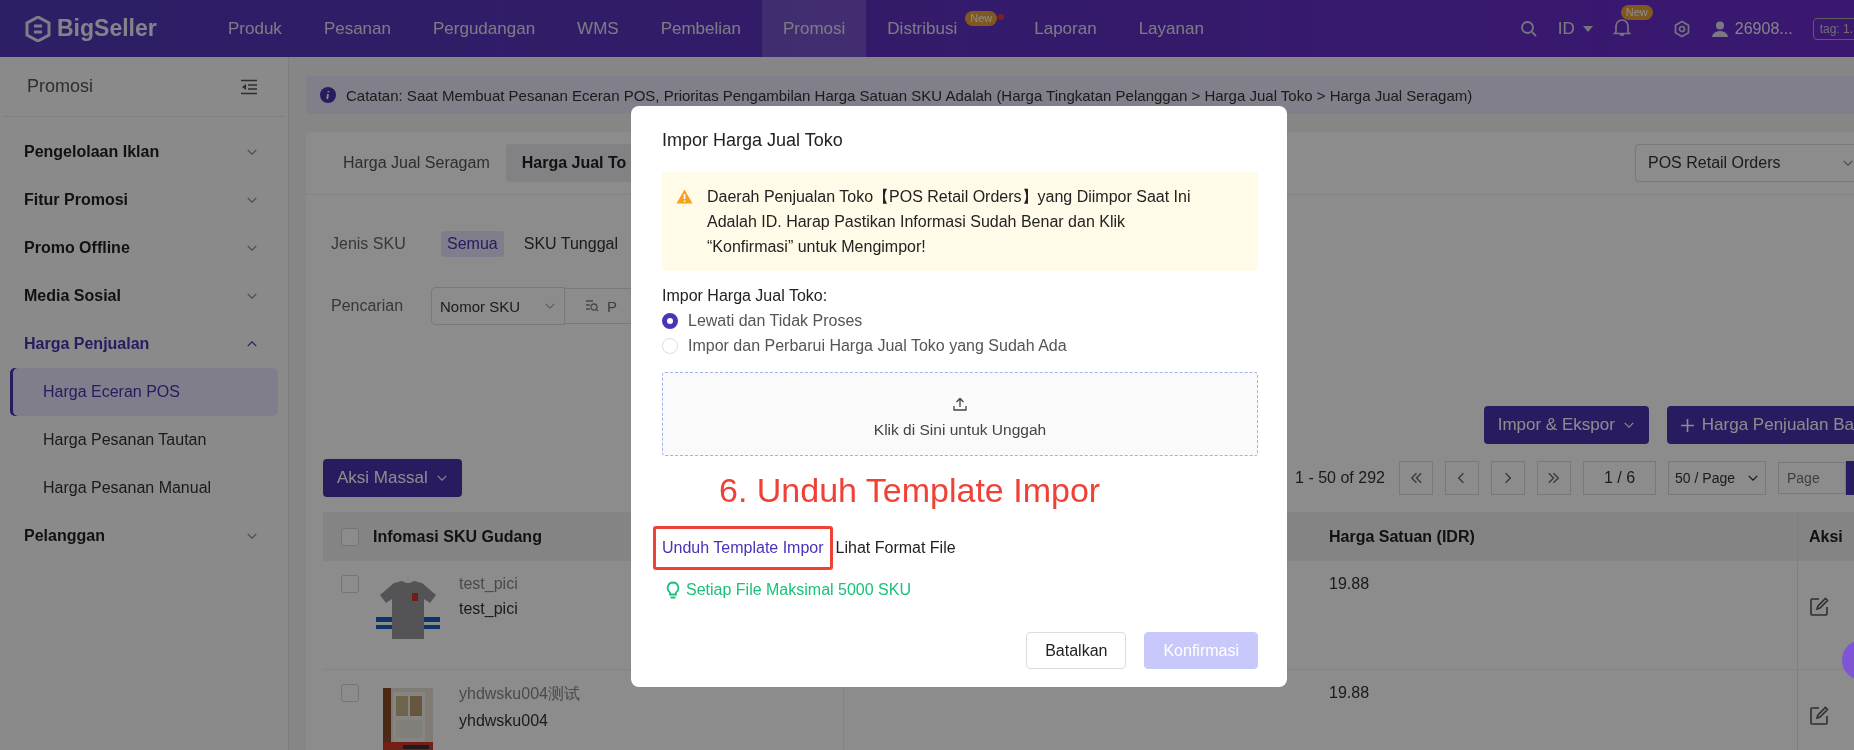  What do you see at coordinates (940, 28) in the screenshot?
I see `nav-item: Distribusi New` at bounding box center [940, 28].